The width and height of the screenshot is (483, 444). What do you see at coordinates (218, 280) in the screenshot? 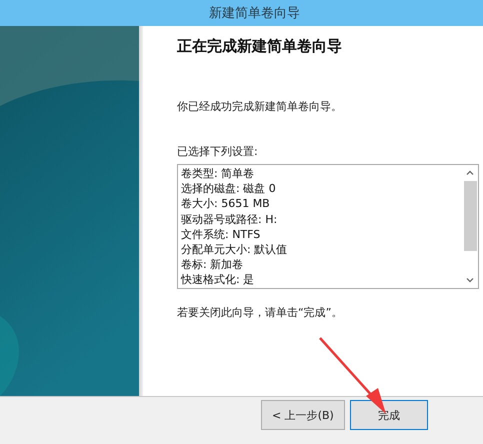
I see `settings-item: 快速格式化: 是` at bounding box center [218, 280].